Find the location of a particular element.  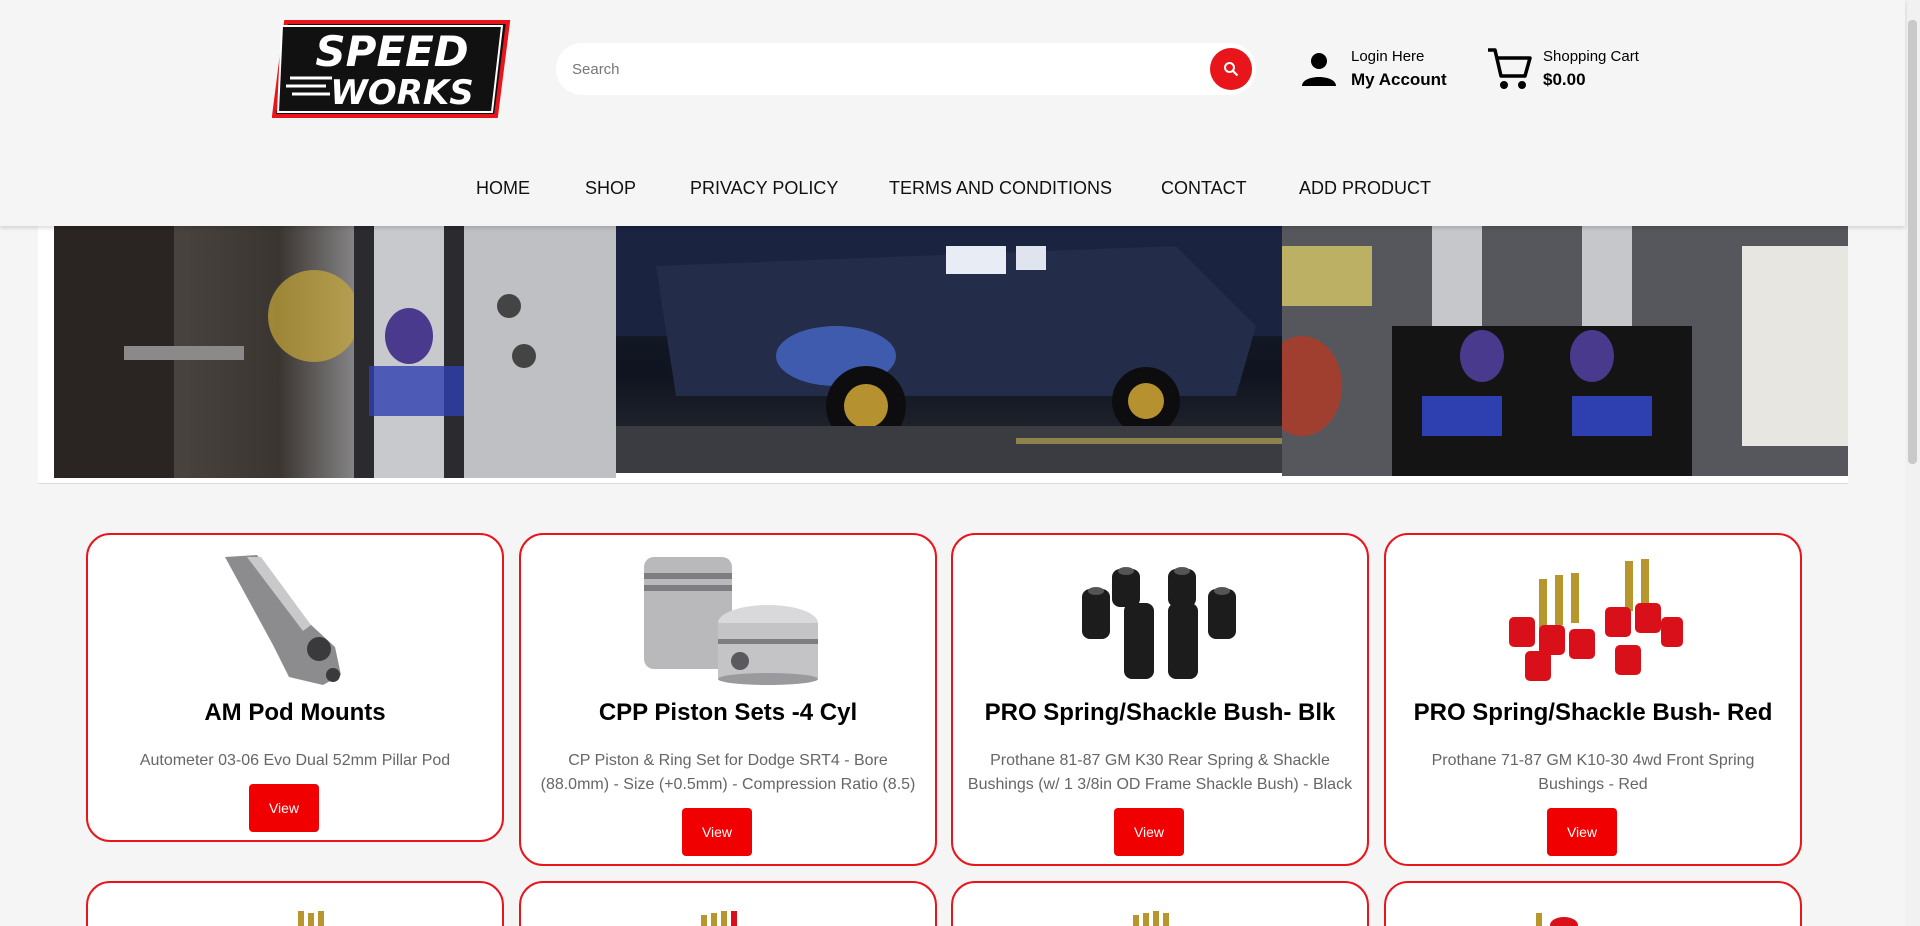

product-title: AM Pod Mounts is located at coordinates (295, 712).